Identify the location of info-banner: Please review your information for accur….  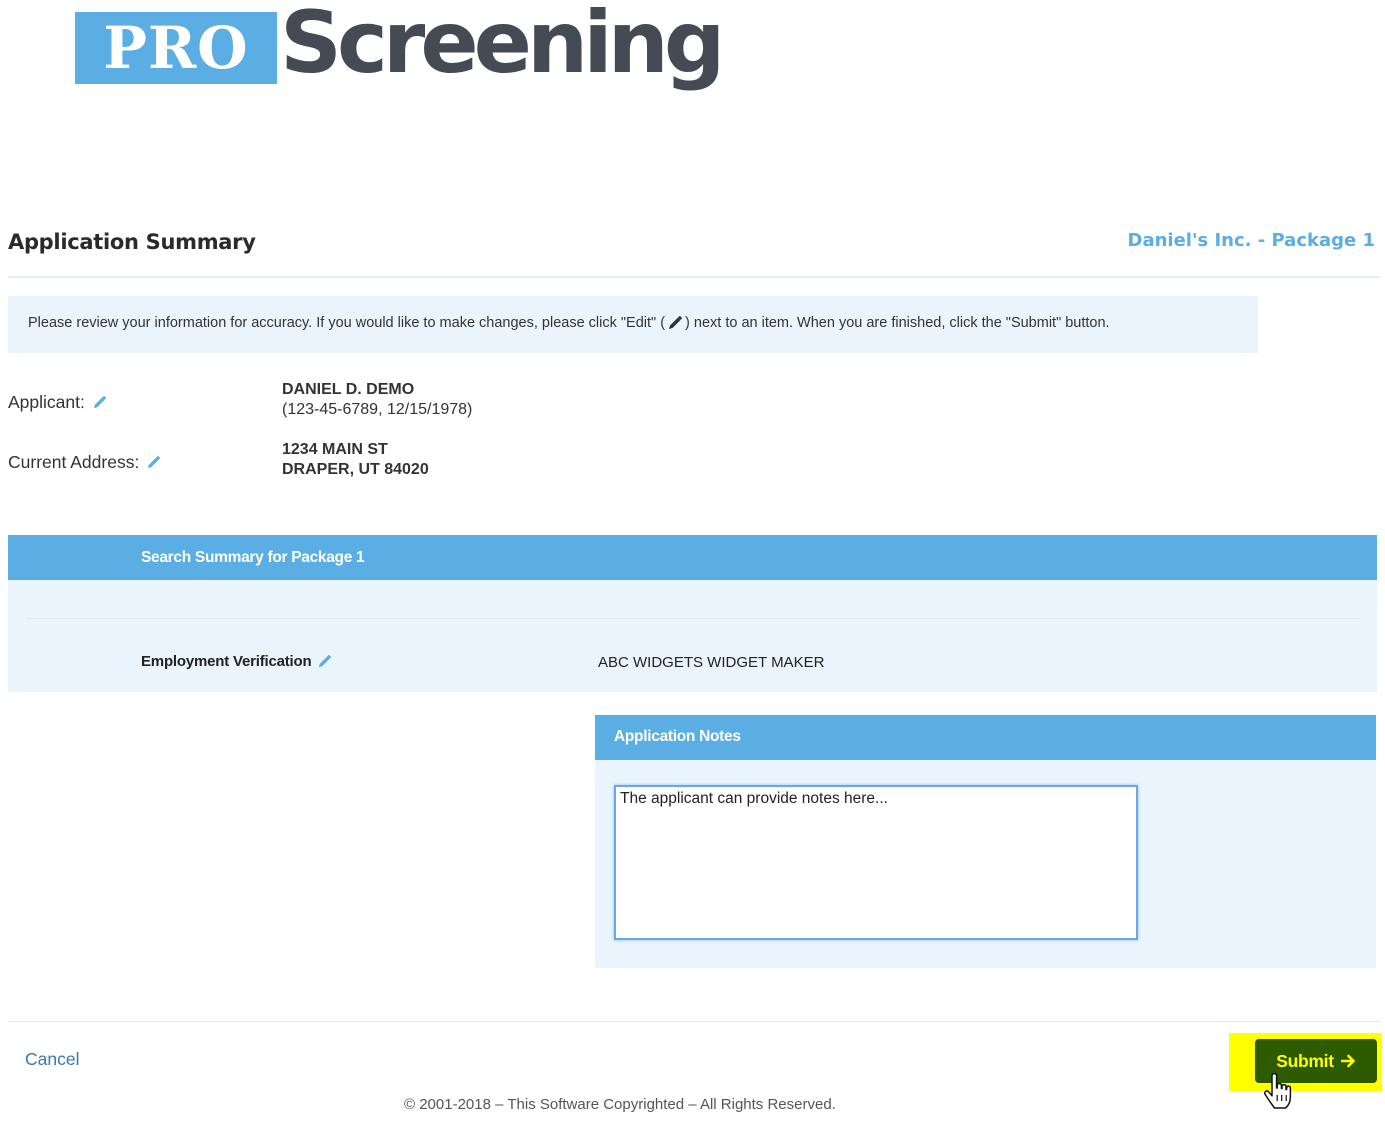
(633, 324).